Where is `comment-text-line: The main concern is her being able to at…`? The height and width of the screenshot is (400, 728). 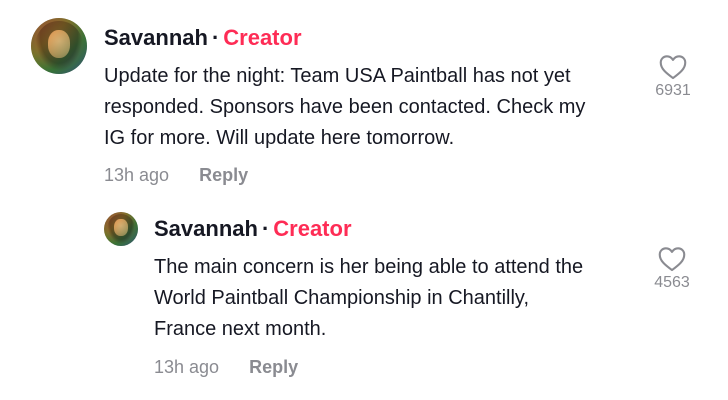
comment-text-line: The main concern is her being able to at… is located at coordinates (369, 267).